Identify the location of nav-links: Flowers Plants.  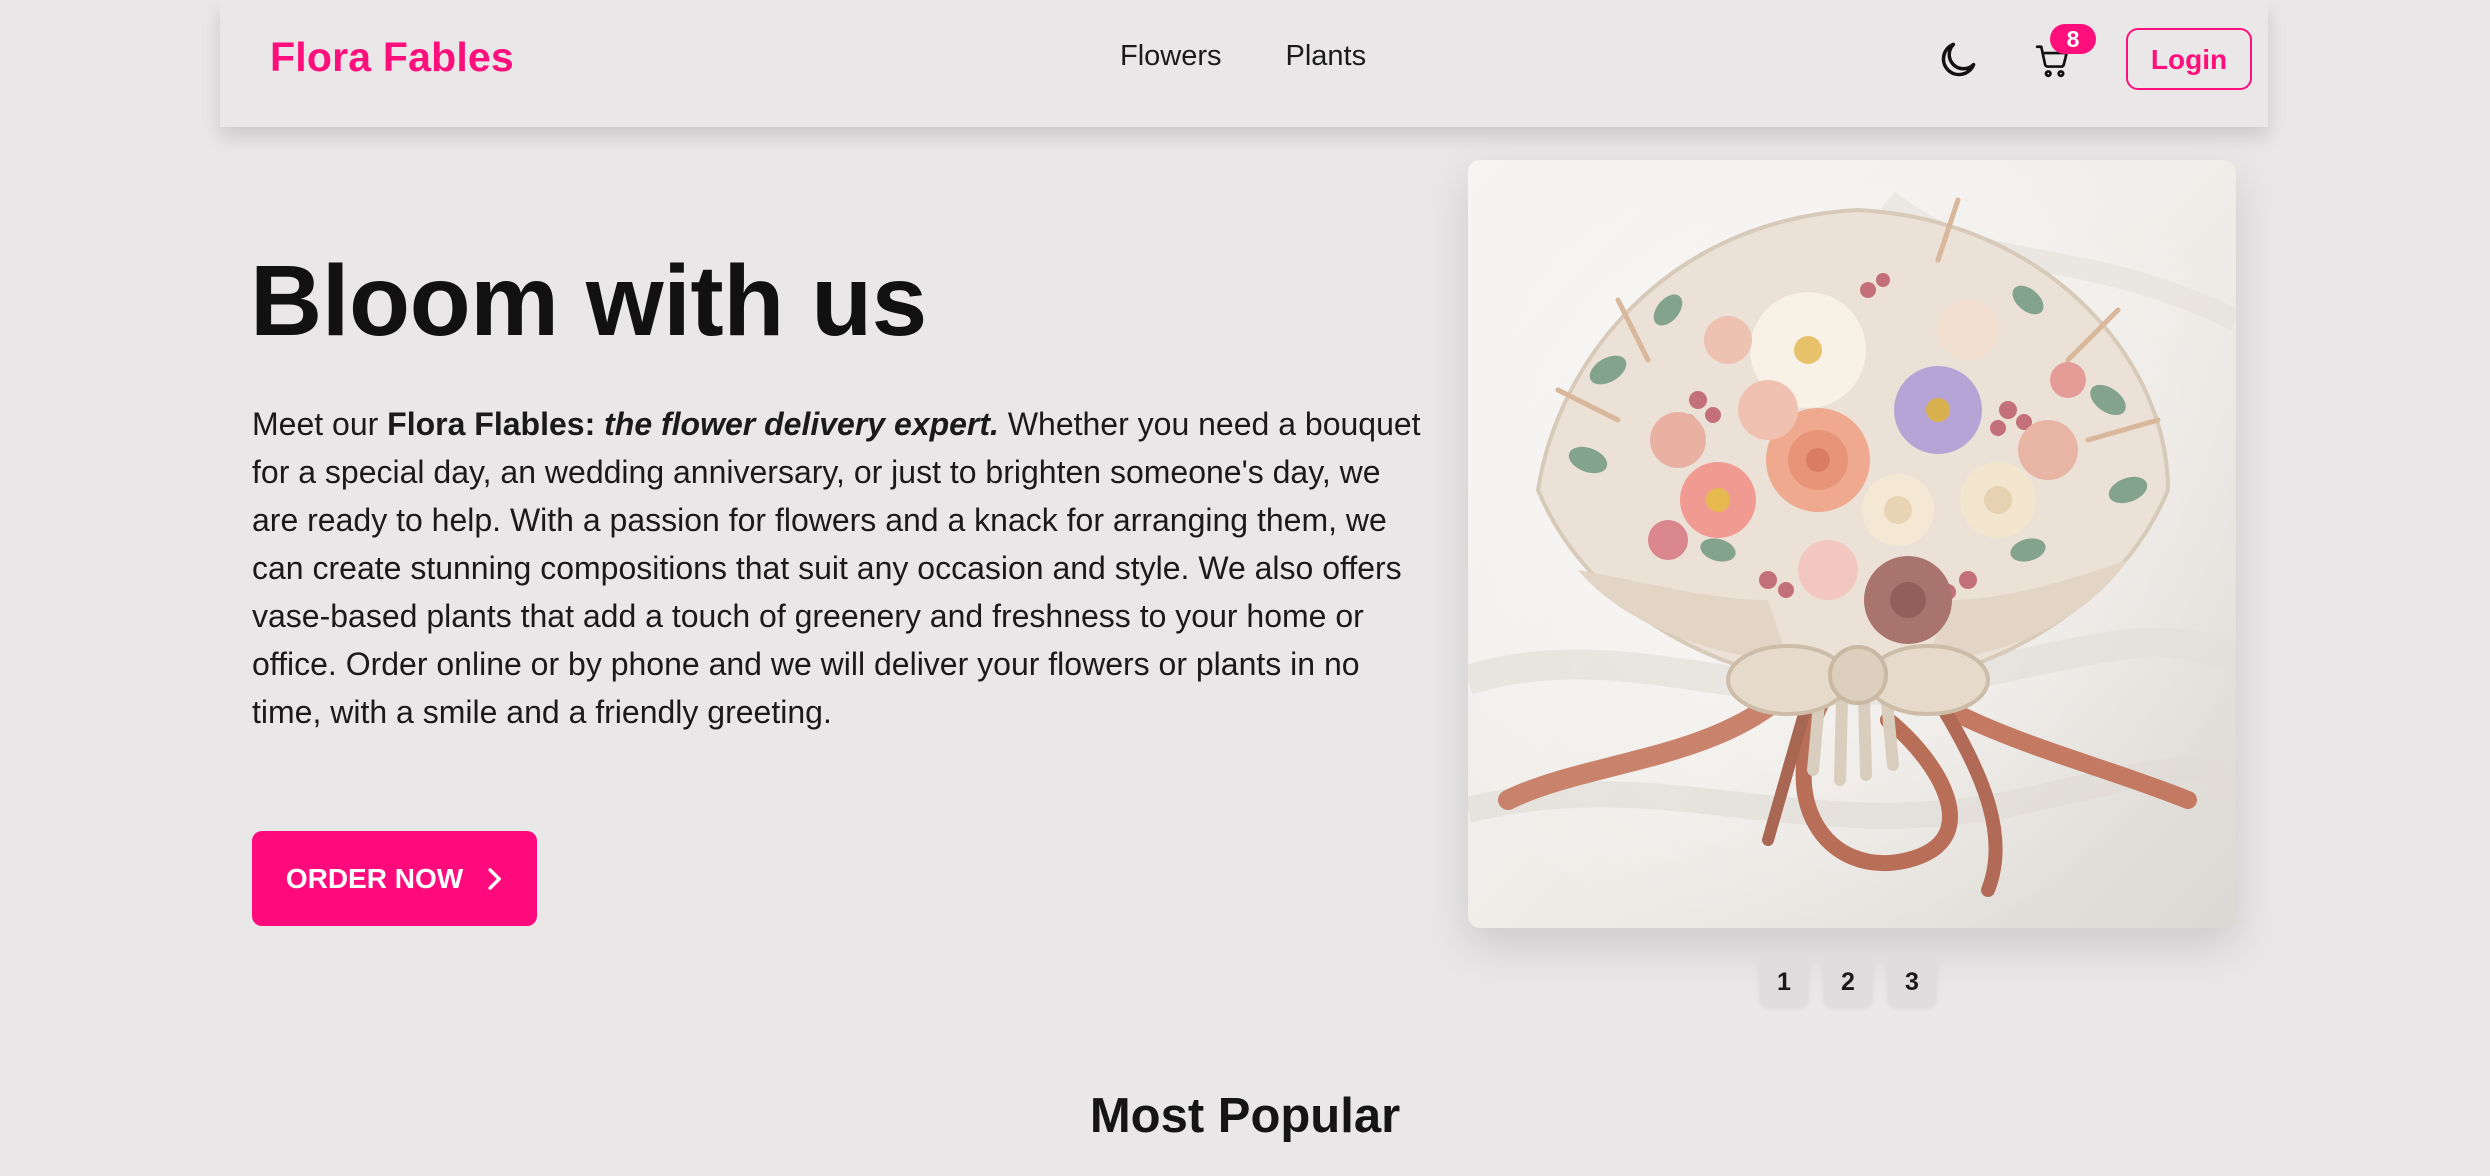
(1243, 56).